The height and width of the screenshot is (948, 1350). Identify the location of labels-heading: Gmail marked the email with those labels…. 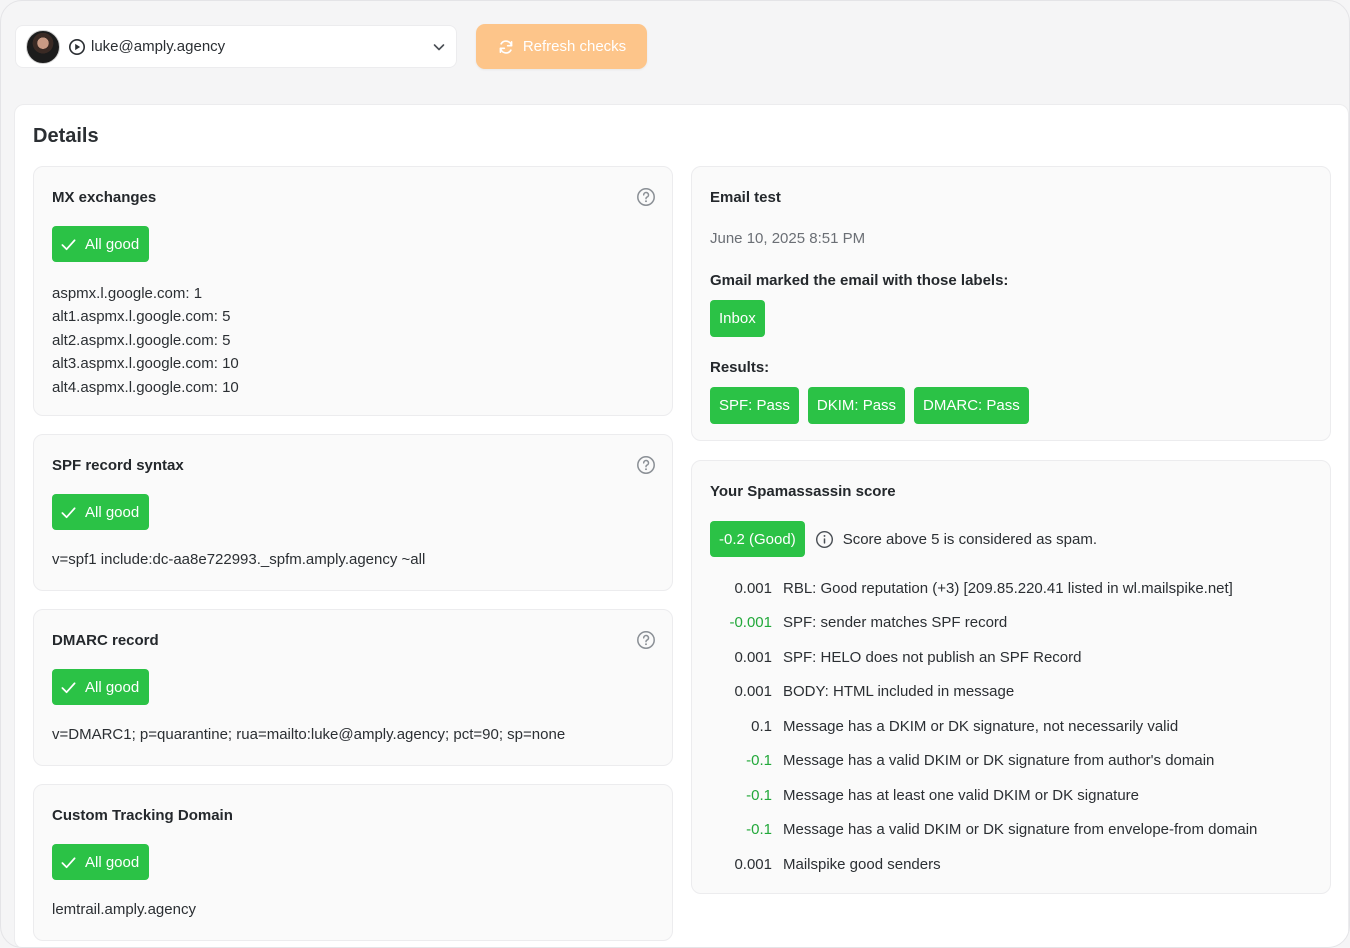
(859, 280).